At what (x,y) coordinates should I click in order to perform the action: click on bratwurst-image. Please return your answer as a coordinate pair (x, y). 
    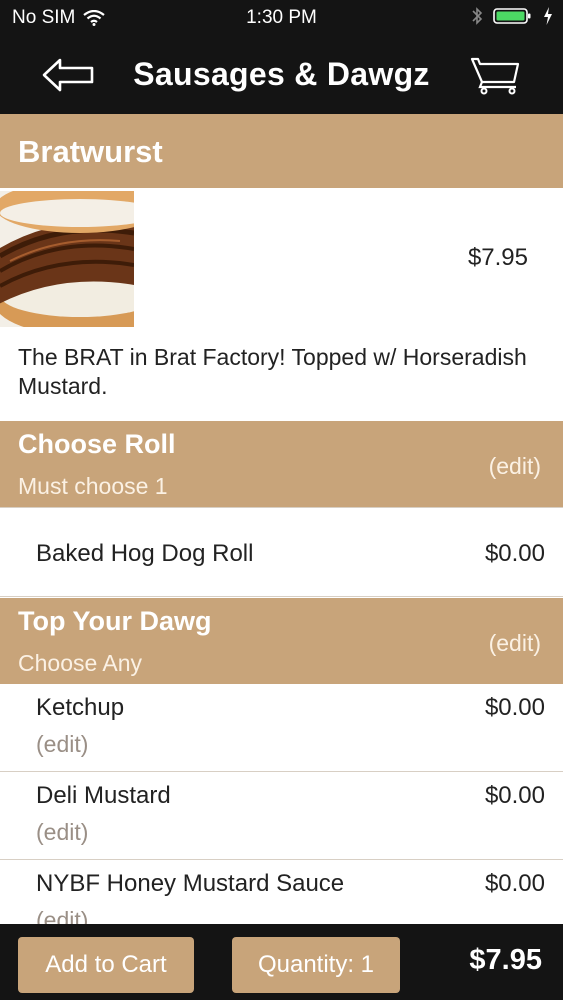
    Looking at the image, I should click on (67, 259).